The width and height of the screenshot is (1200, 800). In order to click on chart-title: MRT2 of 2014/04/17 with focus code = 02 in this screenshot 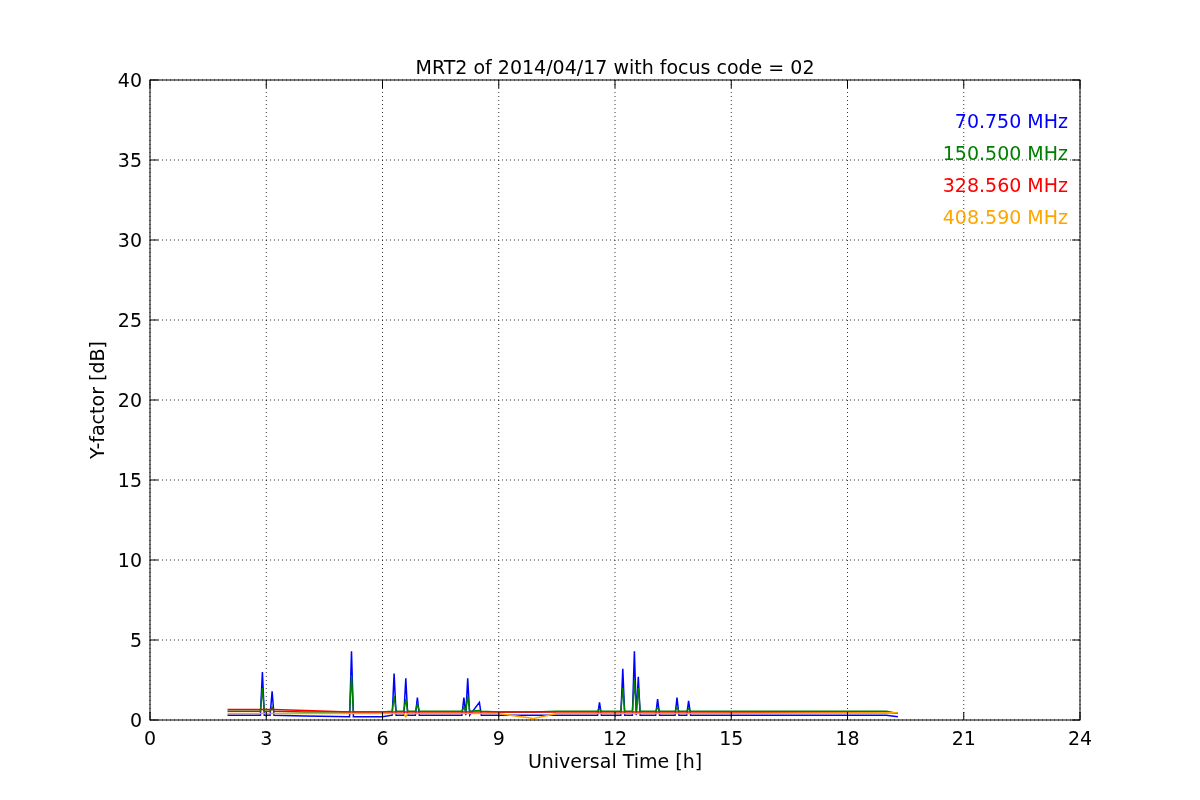, I will do `click(615, 67)`.